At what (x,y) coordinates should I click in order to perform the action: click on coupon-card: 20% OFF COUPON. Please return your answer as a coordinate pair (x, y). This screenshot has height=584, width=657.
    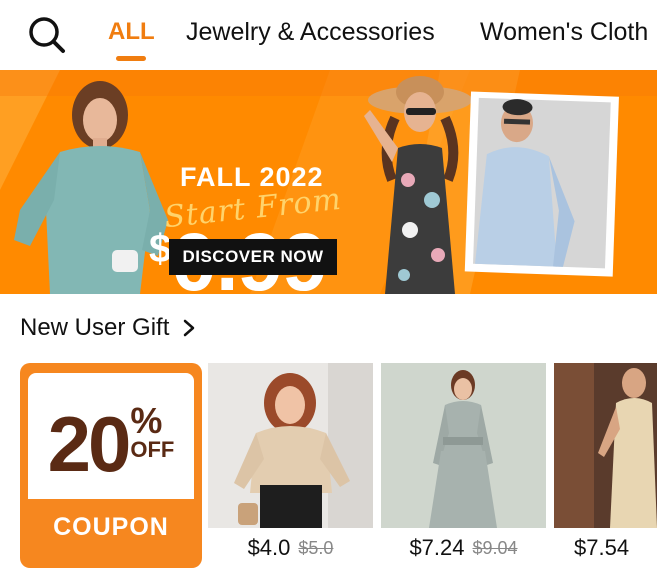
    Looking at the image, I should click on (111, 465).